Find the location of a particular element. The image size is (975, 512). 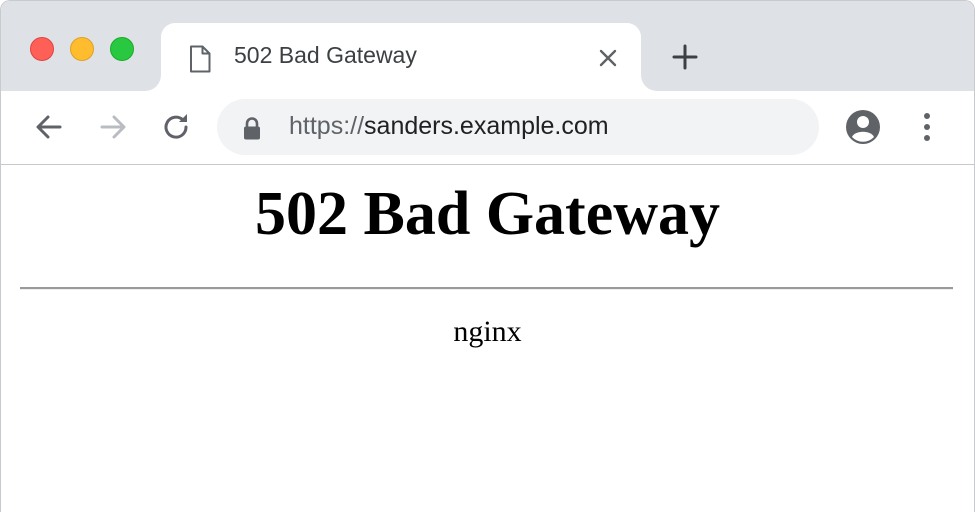

kebab-menu-icon is located at coordinates (927, 127).